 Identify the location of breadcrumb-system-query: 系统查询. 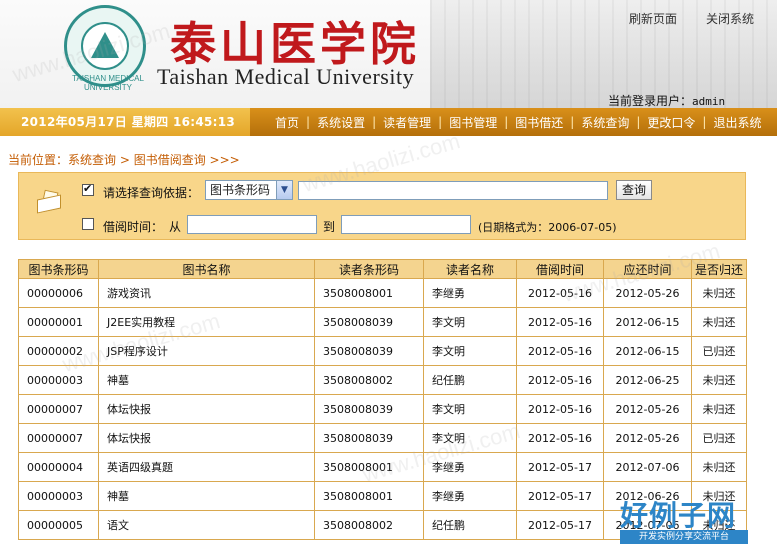
(92, 160).